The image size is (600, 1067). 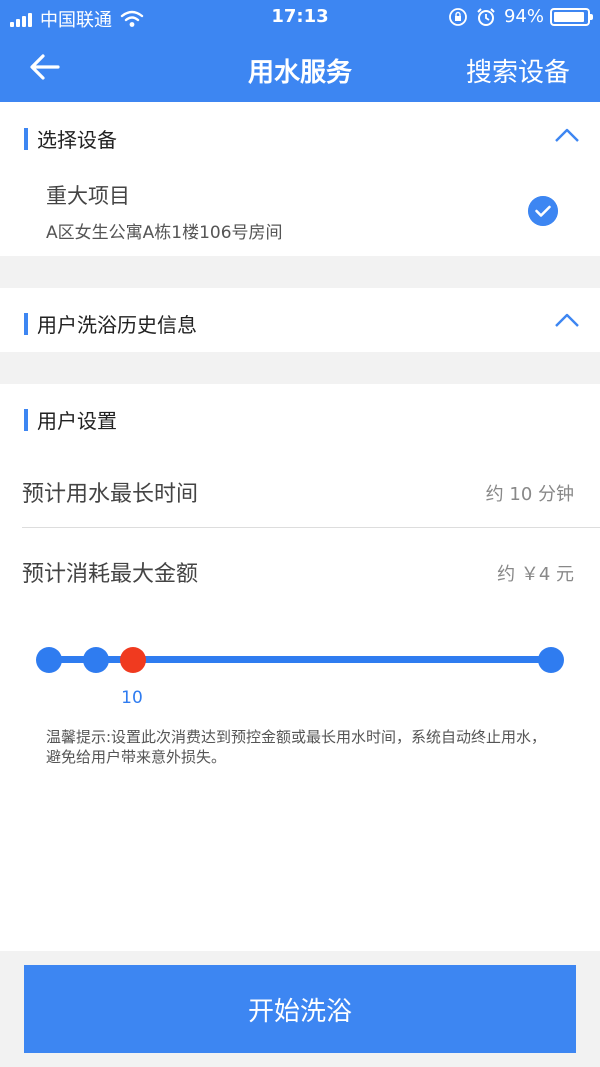 I want to click on max-time-value: 约 10 分钟, so click(x=529, y=494).